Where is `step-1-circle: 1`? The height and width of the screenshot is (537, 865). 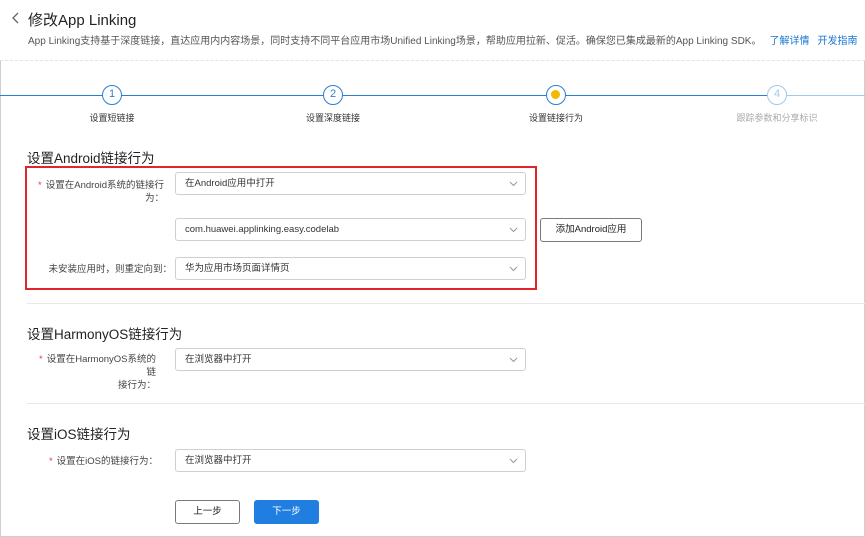
step-1-circle: 1 is located at coordinates (112, 95).